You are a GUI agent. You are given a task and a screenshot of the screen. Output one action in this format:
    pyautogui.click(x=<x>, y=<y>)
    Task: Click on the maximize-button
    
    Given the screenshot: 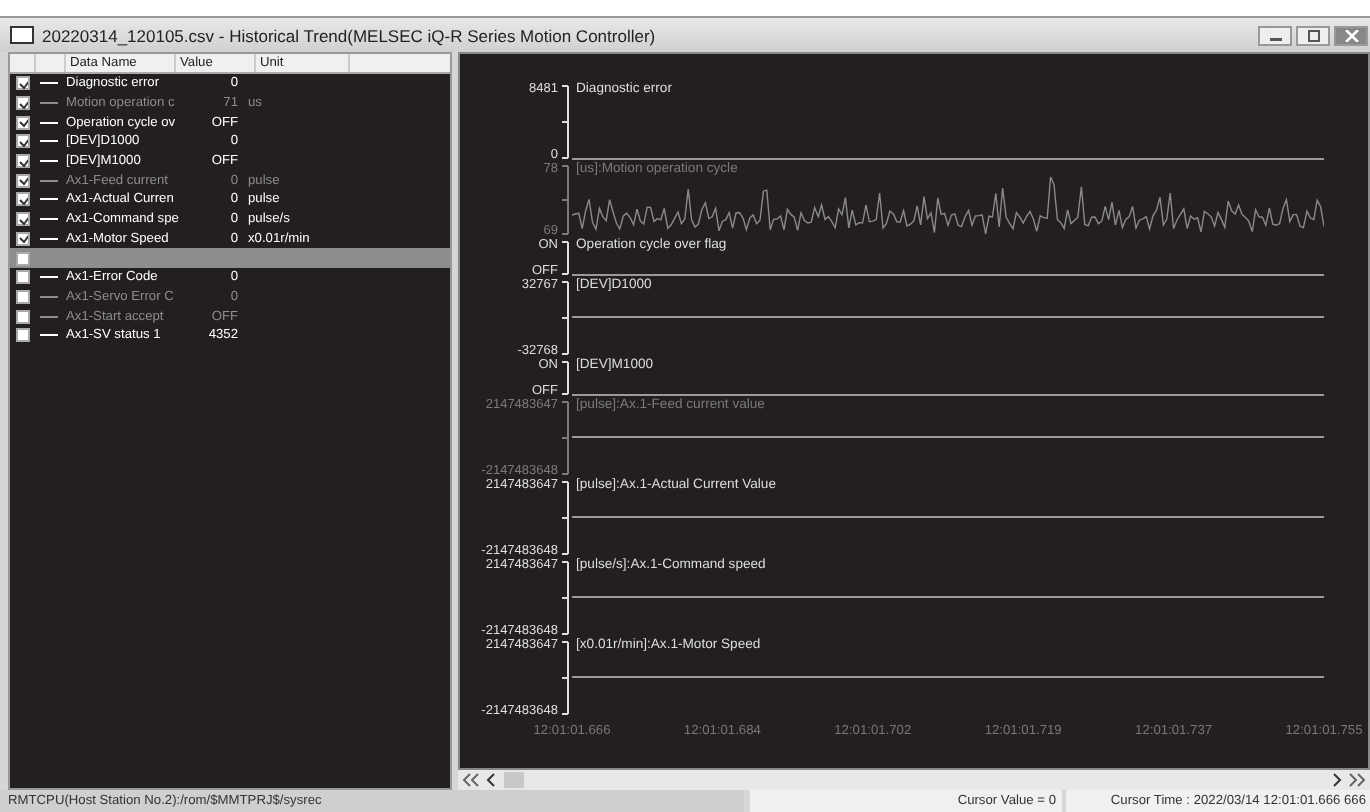 What is the action you would take?
    pyautogui.click(x=1313, y=35)
    